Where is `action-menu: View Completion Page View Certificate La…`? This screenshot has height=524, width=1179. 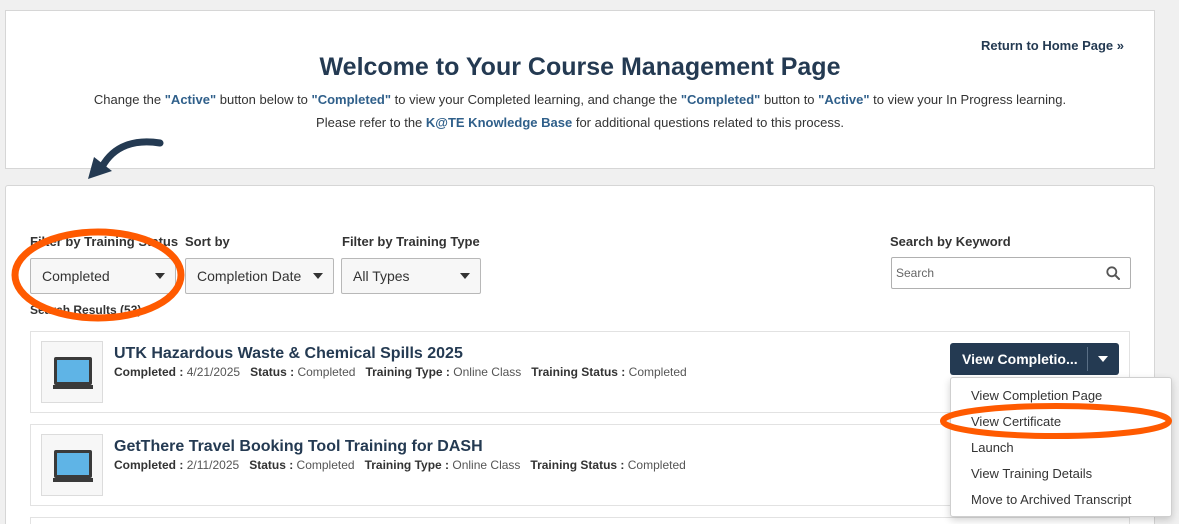
action-menu: View Completion Page View Certificate La… is located at coordinates (1061, 447).